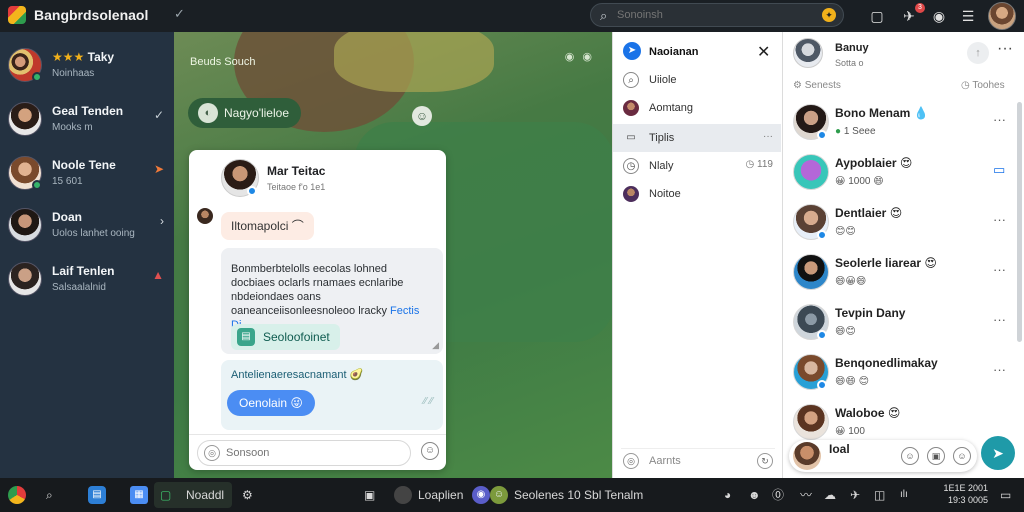 This screenshot has width=1024, height=512. I want to click on menu-item: ⌕ Uiiole, so click(697, 80).